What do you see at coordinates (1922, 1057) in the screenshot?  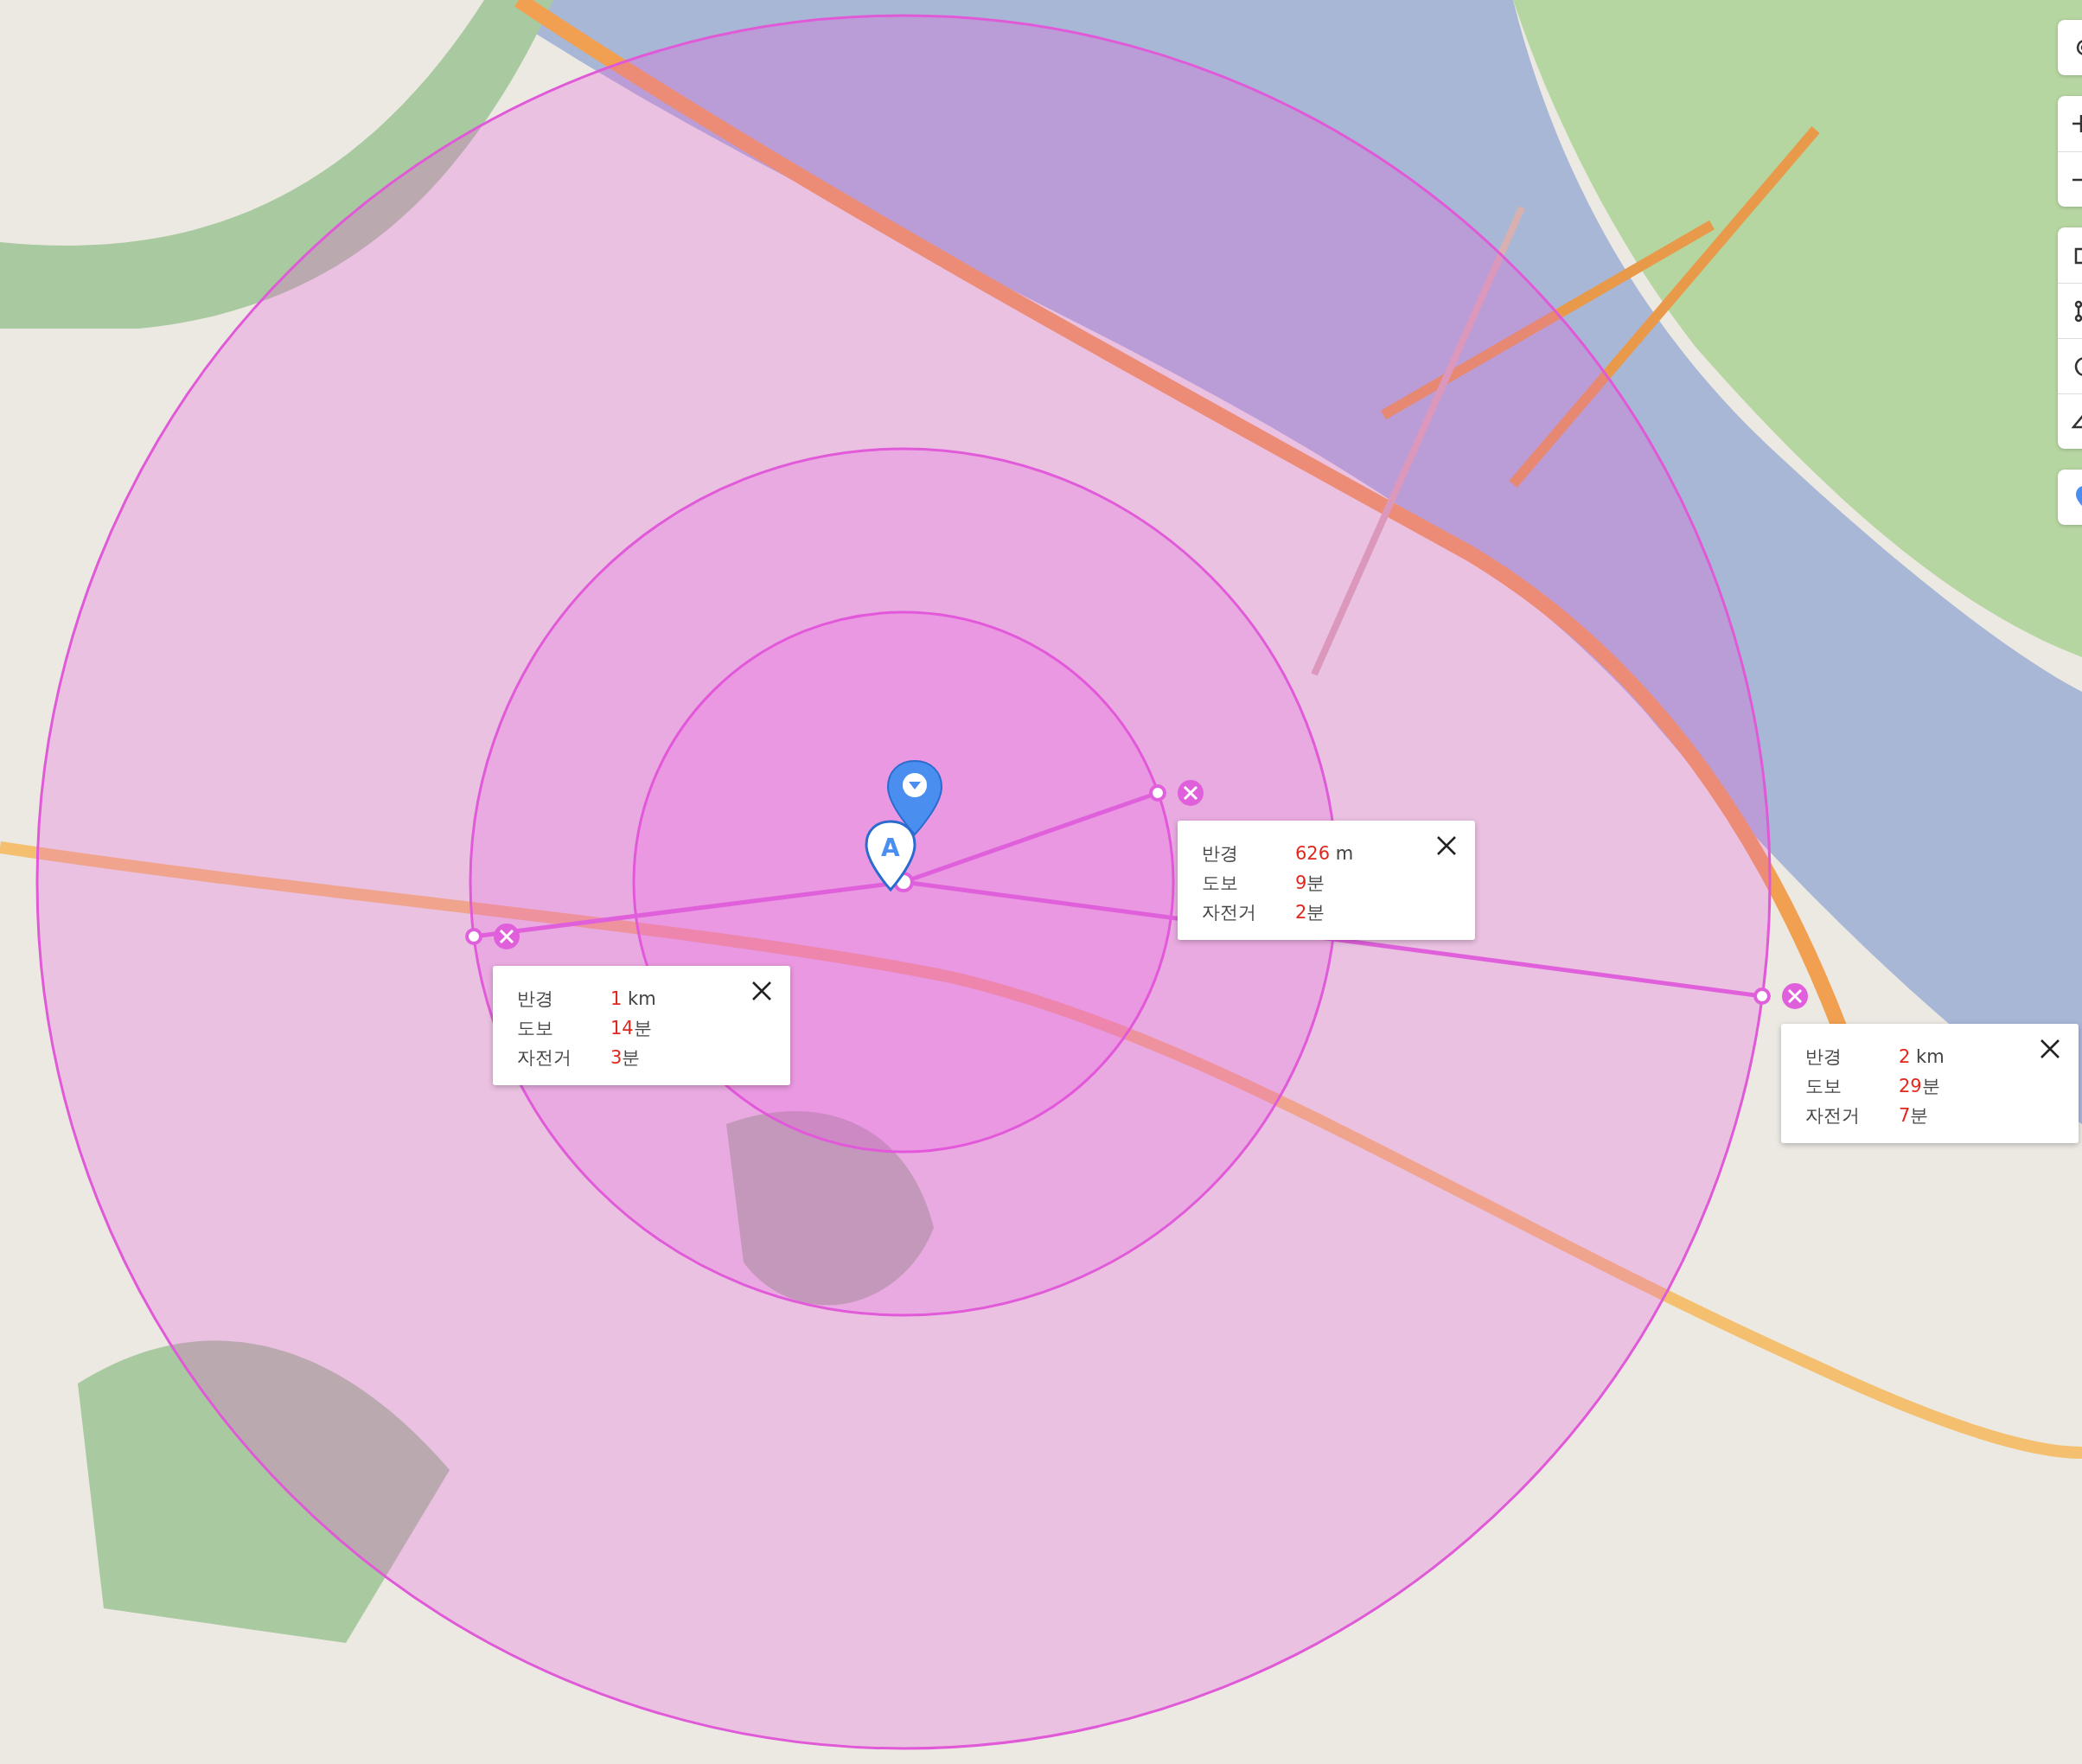 I see `radius-value: 2 km` at bounding box center [1922, 1057].